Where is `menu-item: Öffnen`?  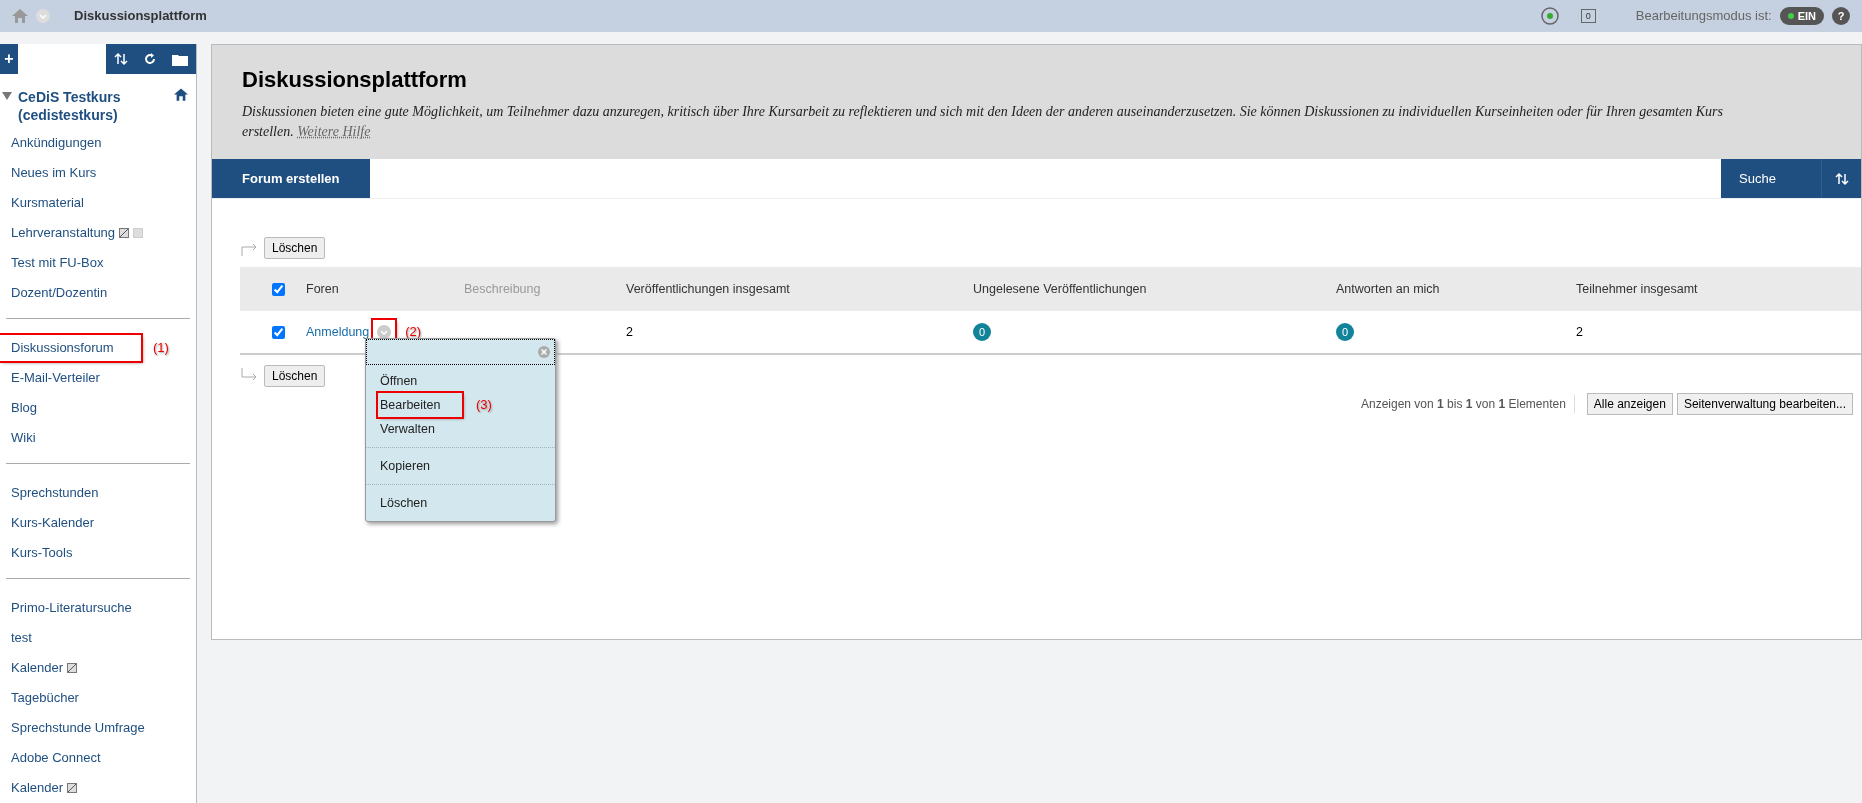 menu-item: Öffnen is located at coordinates (399, 381).